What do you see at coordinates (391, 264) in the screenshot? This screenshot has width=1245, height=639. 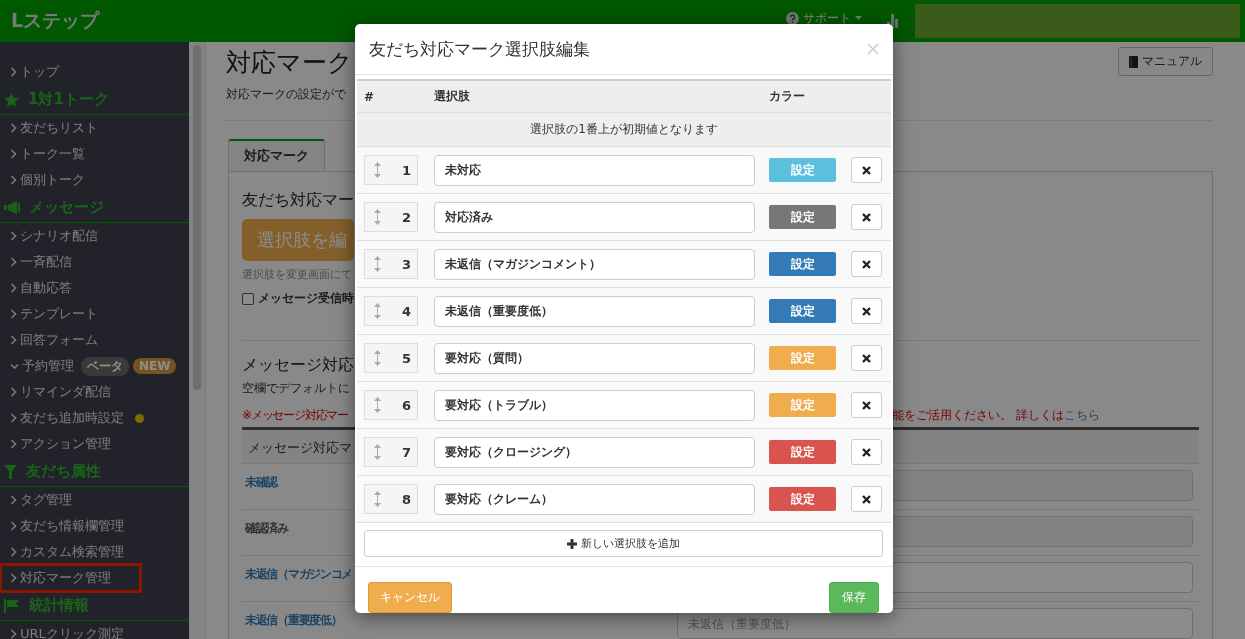 I see `drag-handle: 3` at bounding box center [391, 264].